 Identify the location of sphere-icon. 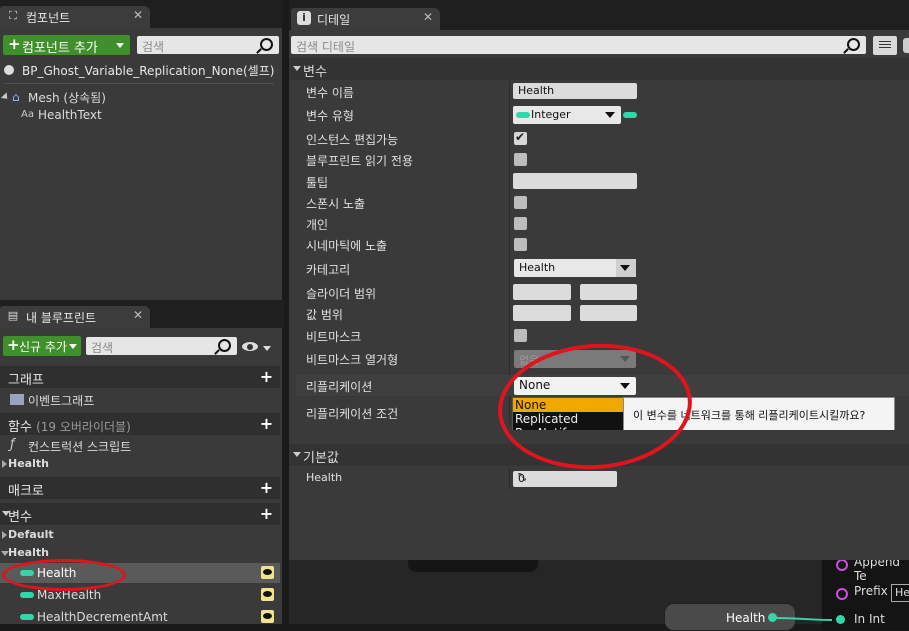
(9, 70).